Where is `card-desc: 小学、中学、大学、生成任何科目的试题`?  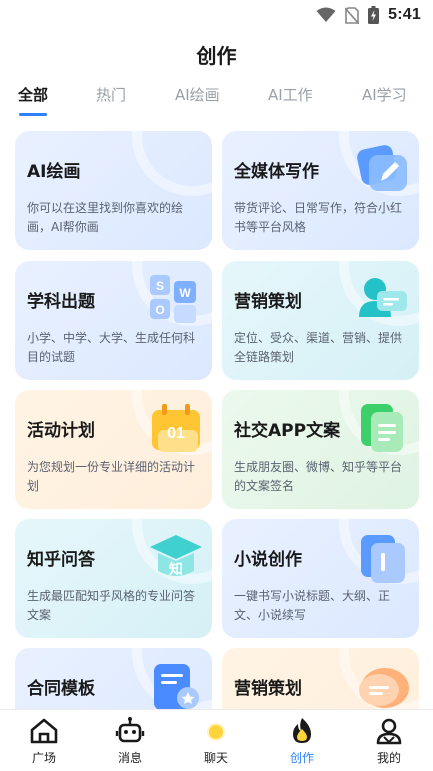
card-desc: 小学、中学、大学、生成任何科目的试题 is located at coordinates (111, 347).